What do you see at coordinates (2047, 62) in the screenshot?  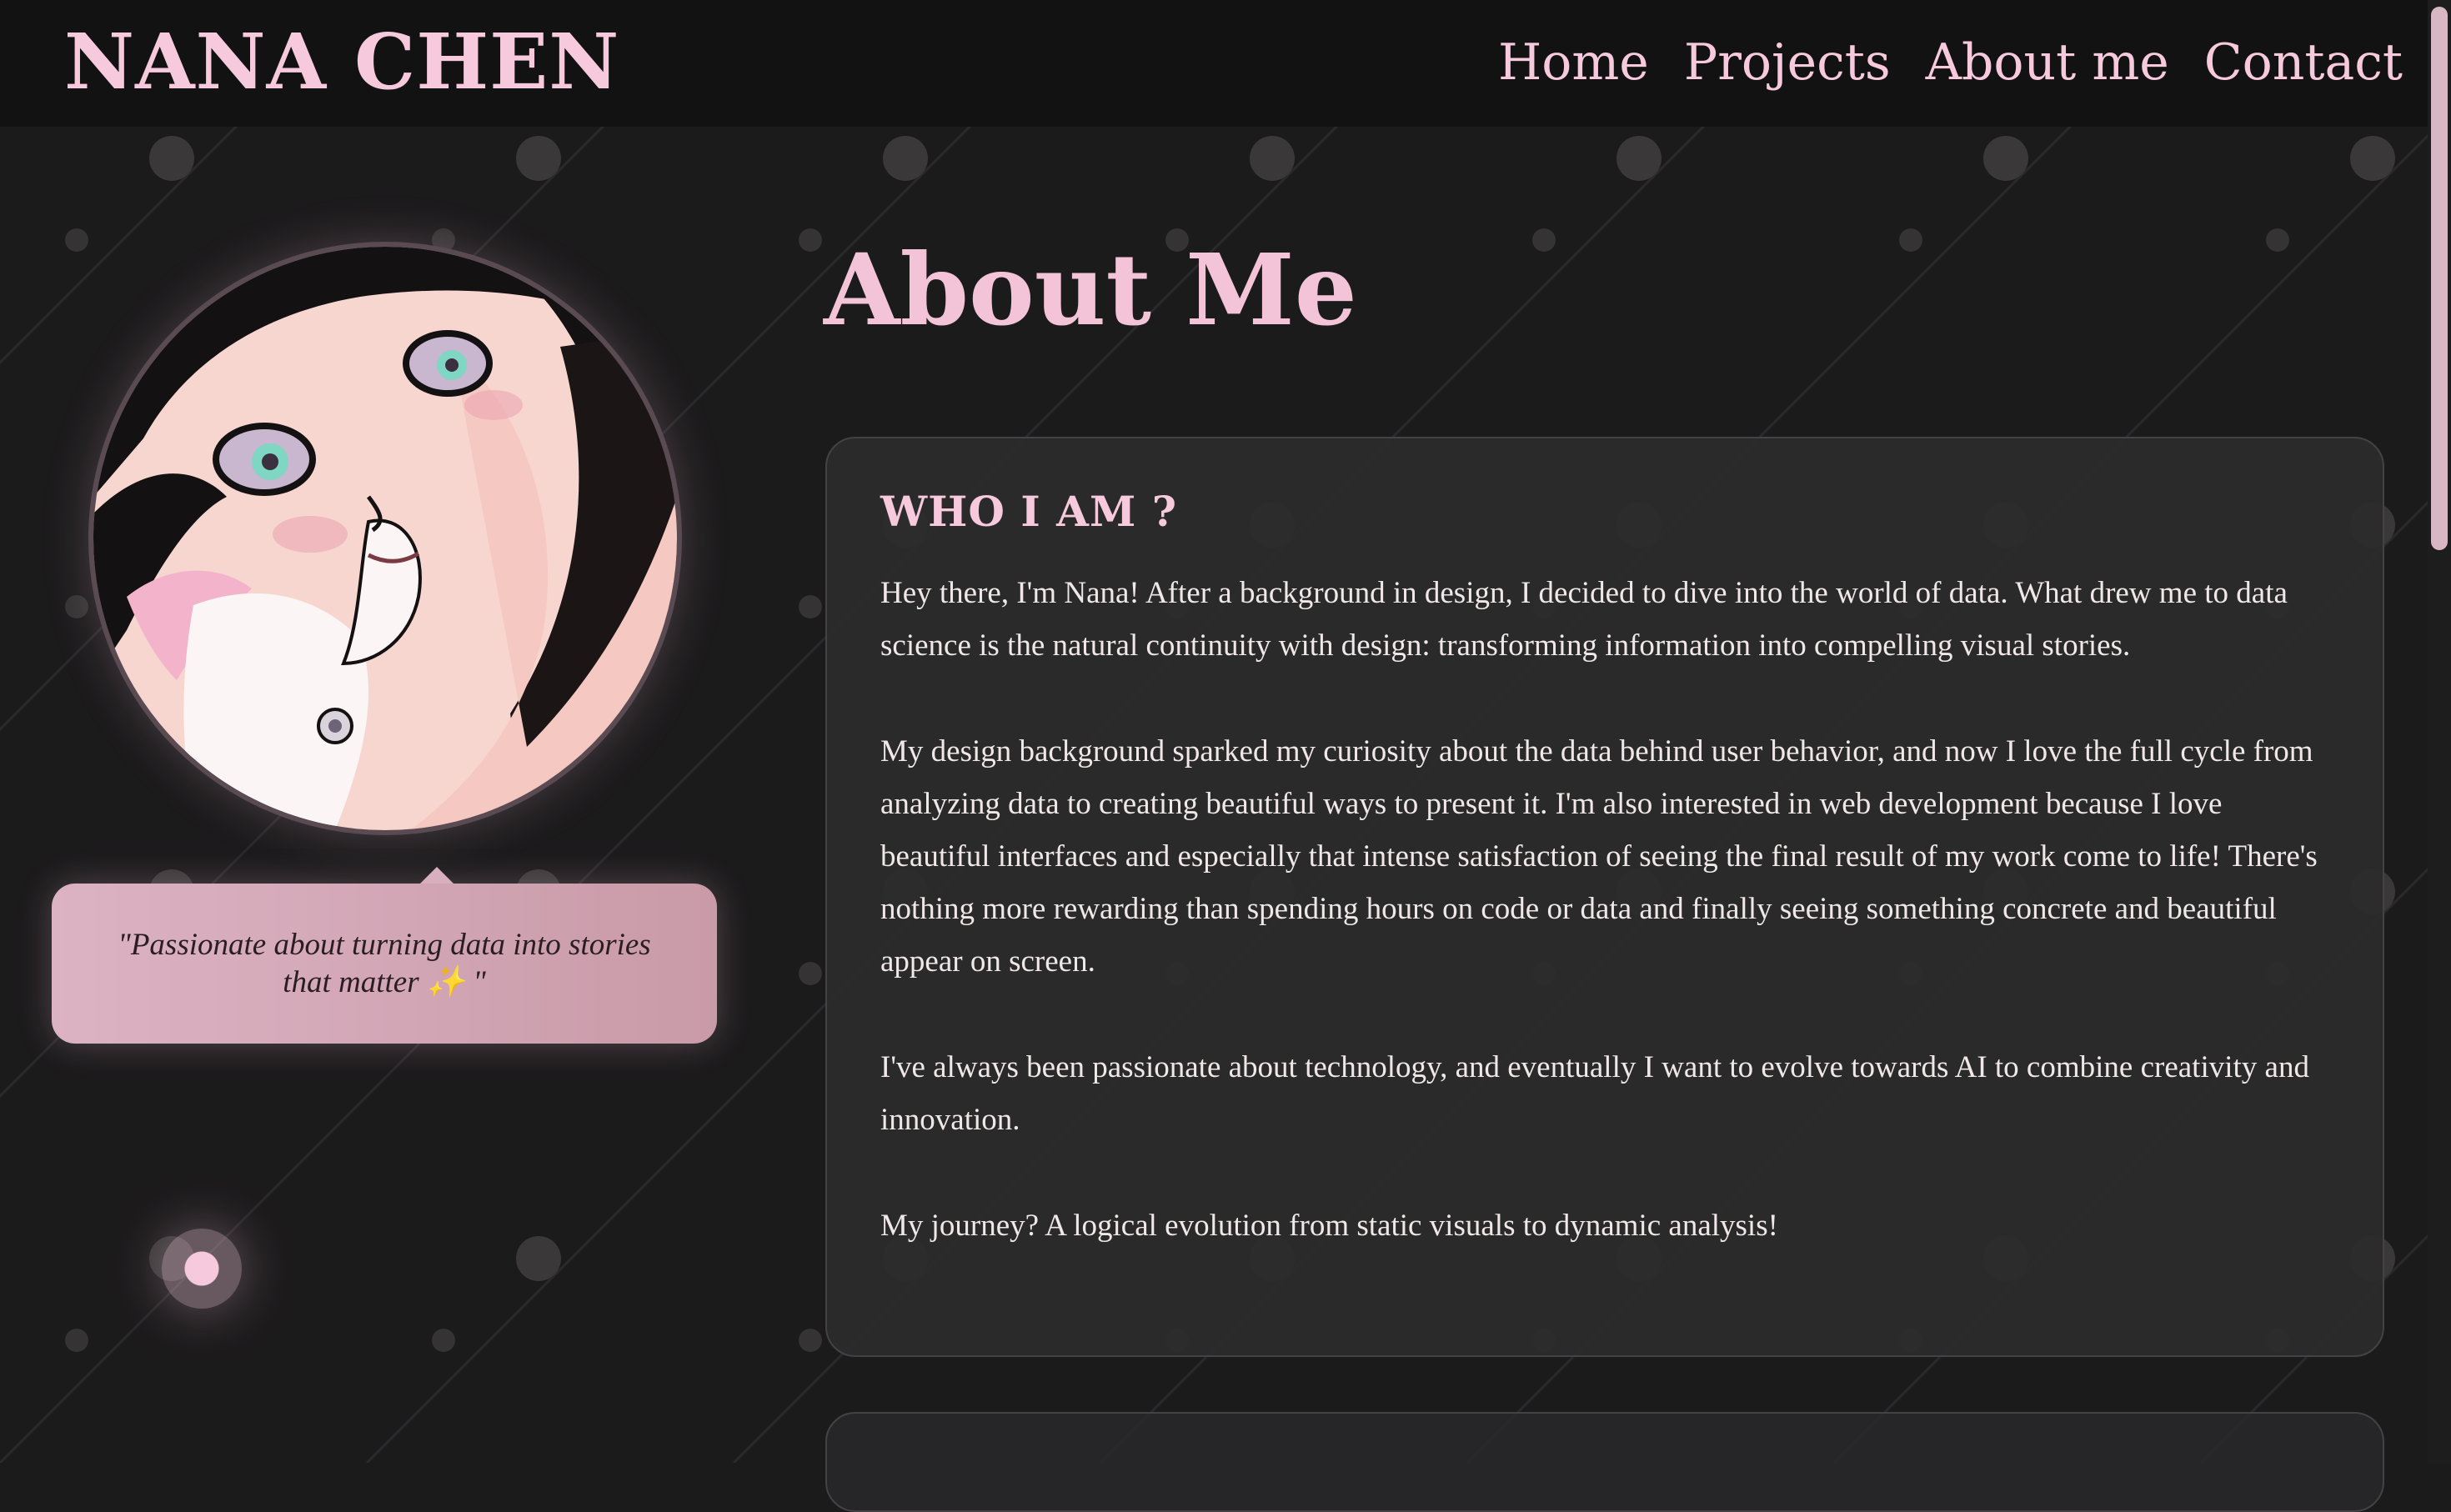 I see `nav-about: About me` at bounding box center [2047, 62].